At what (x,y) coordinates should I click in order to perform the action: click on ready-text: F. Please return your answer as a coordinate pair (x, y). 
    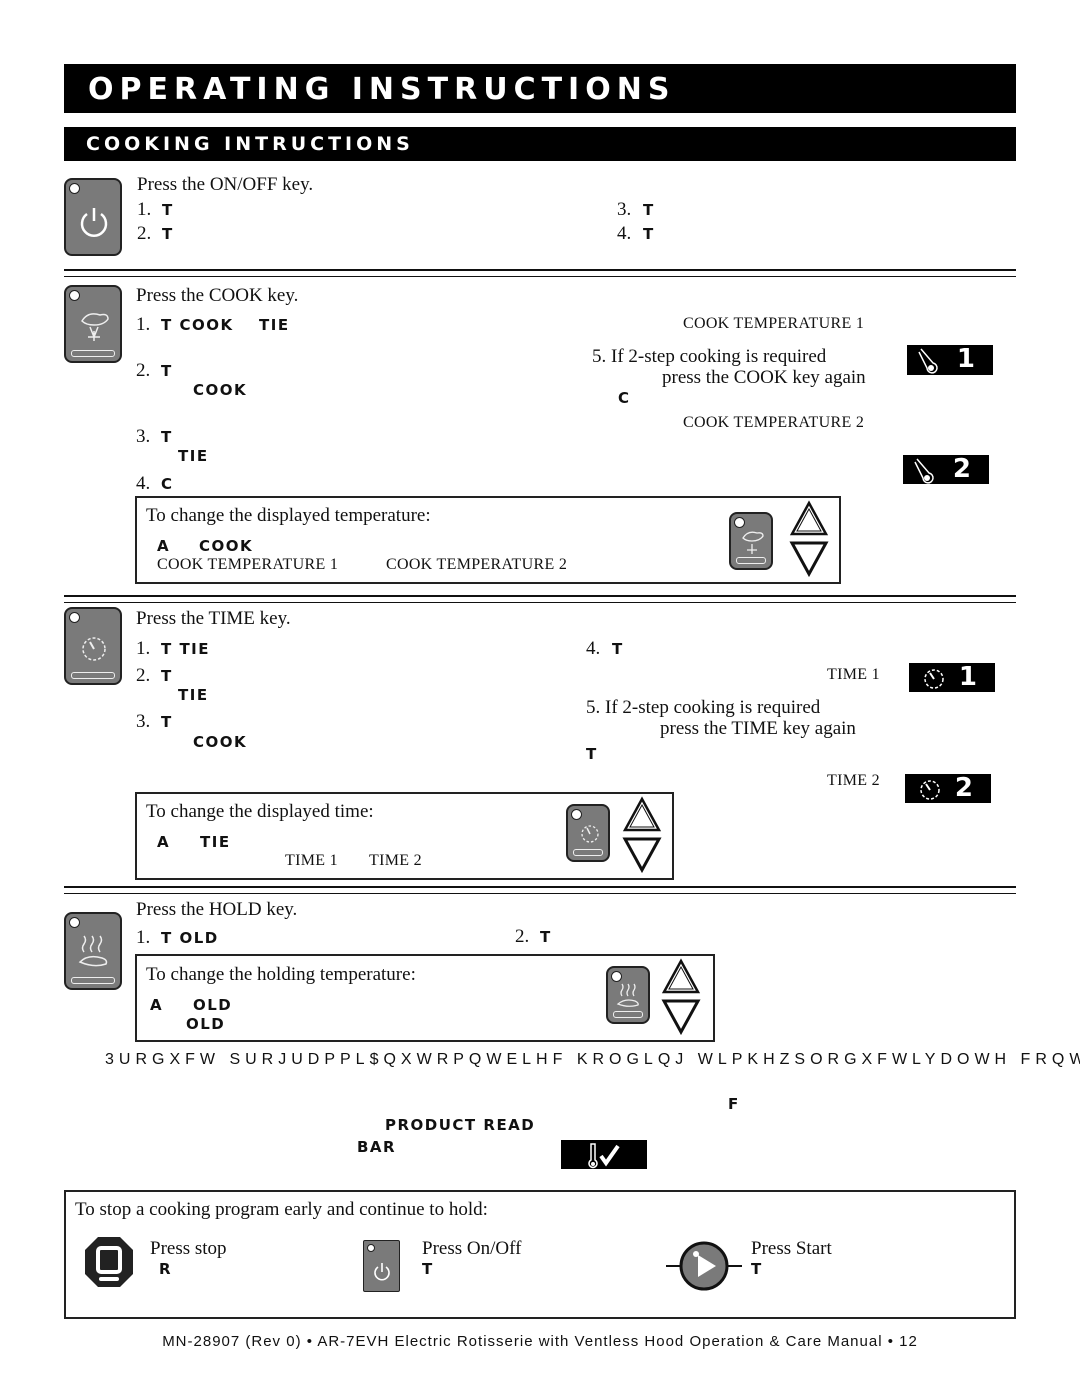
    Looking at the image, I should click on (734, 1104).